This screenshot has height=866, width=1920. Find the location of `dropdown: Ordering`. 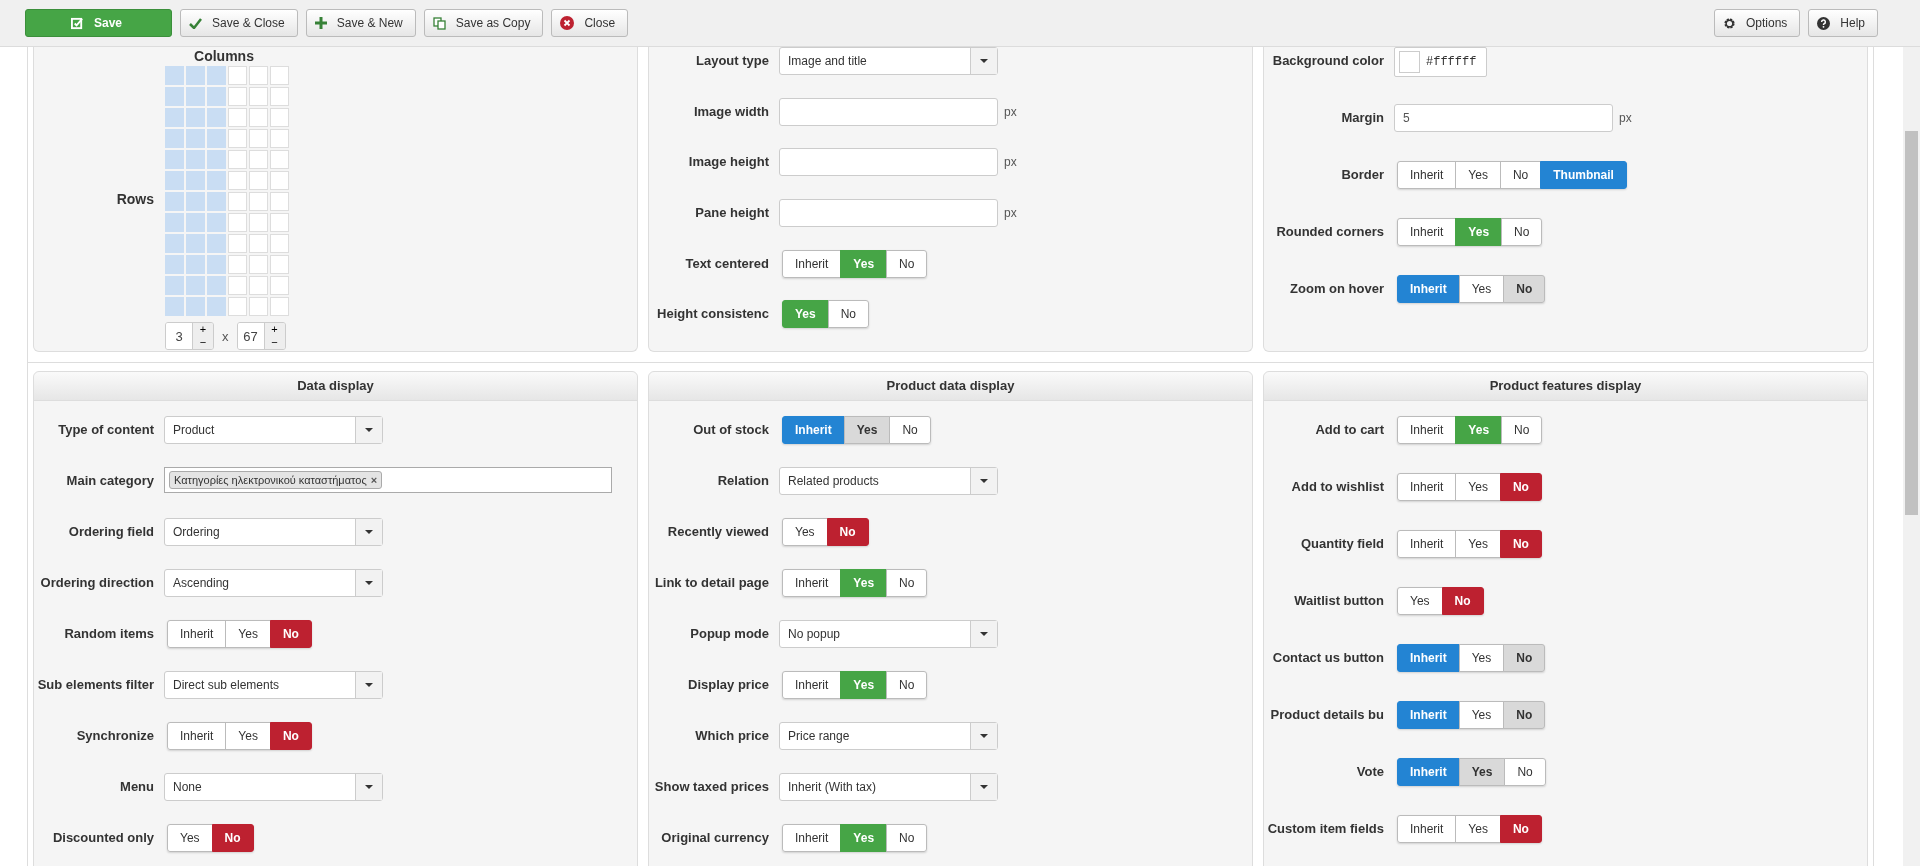

dropdown: Ordering is located at coordinates (273, 532).